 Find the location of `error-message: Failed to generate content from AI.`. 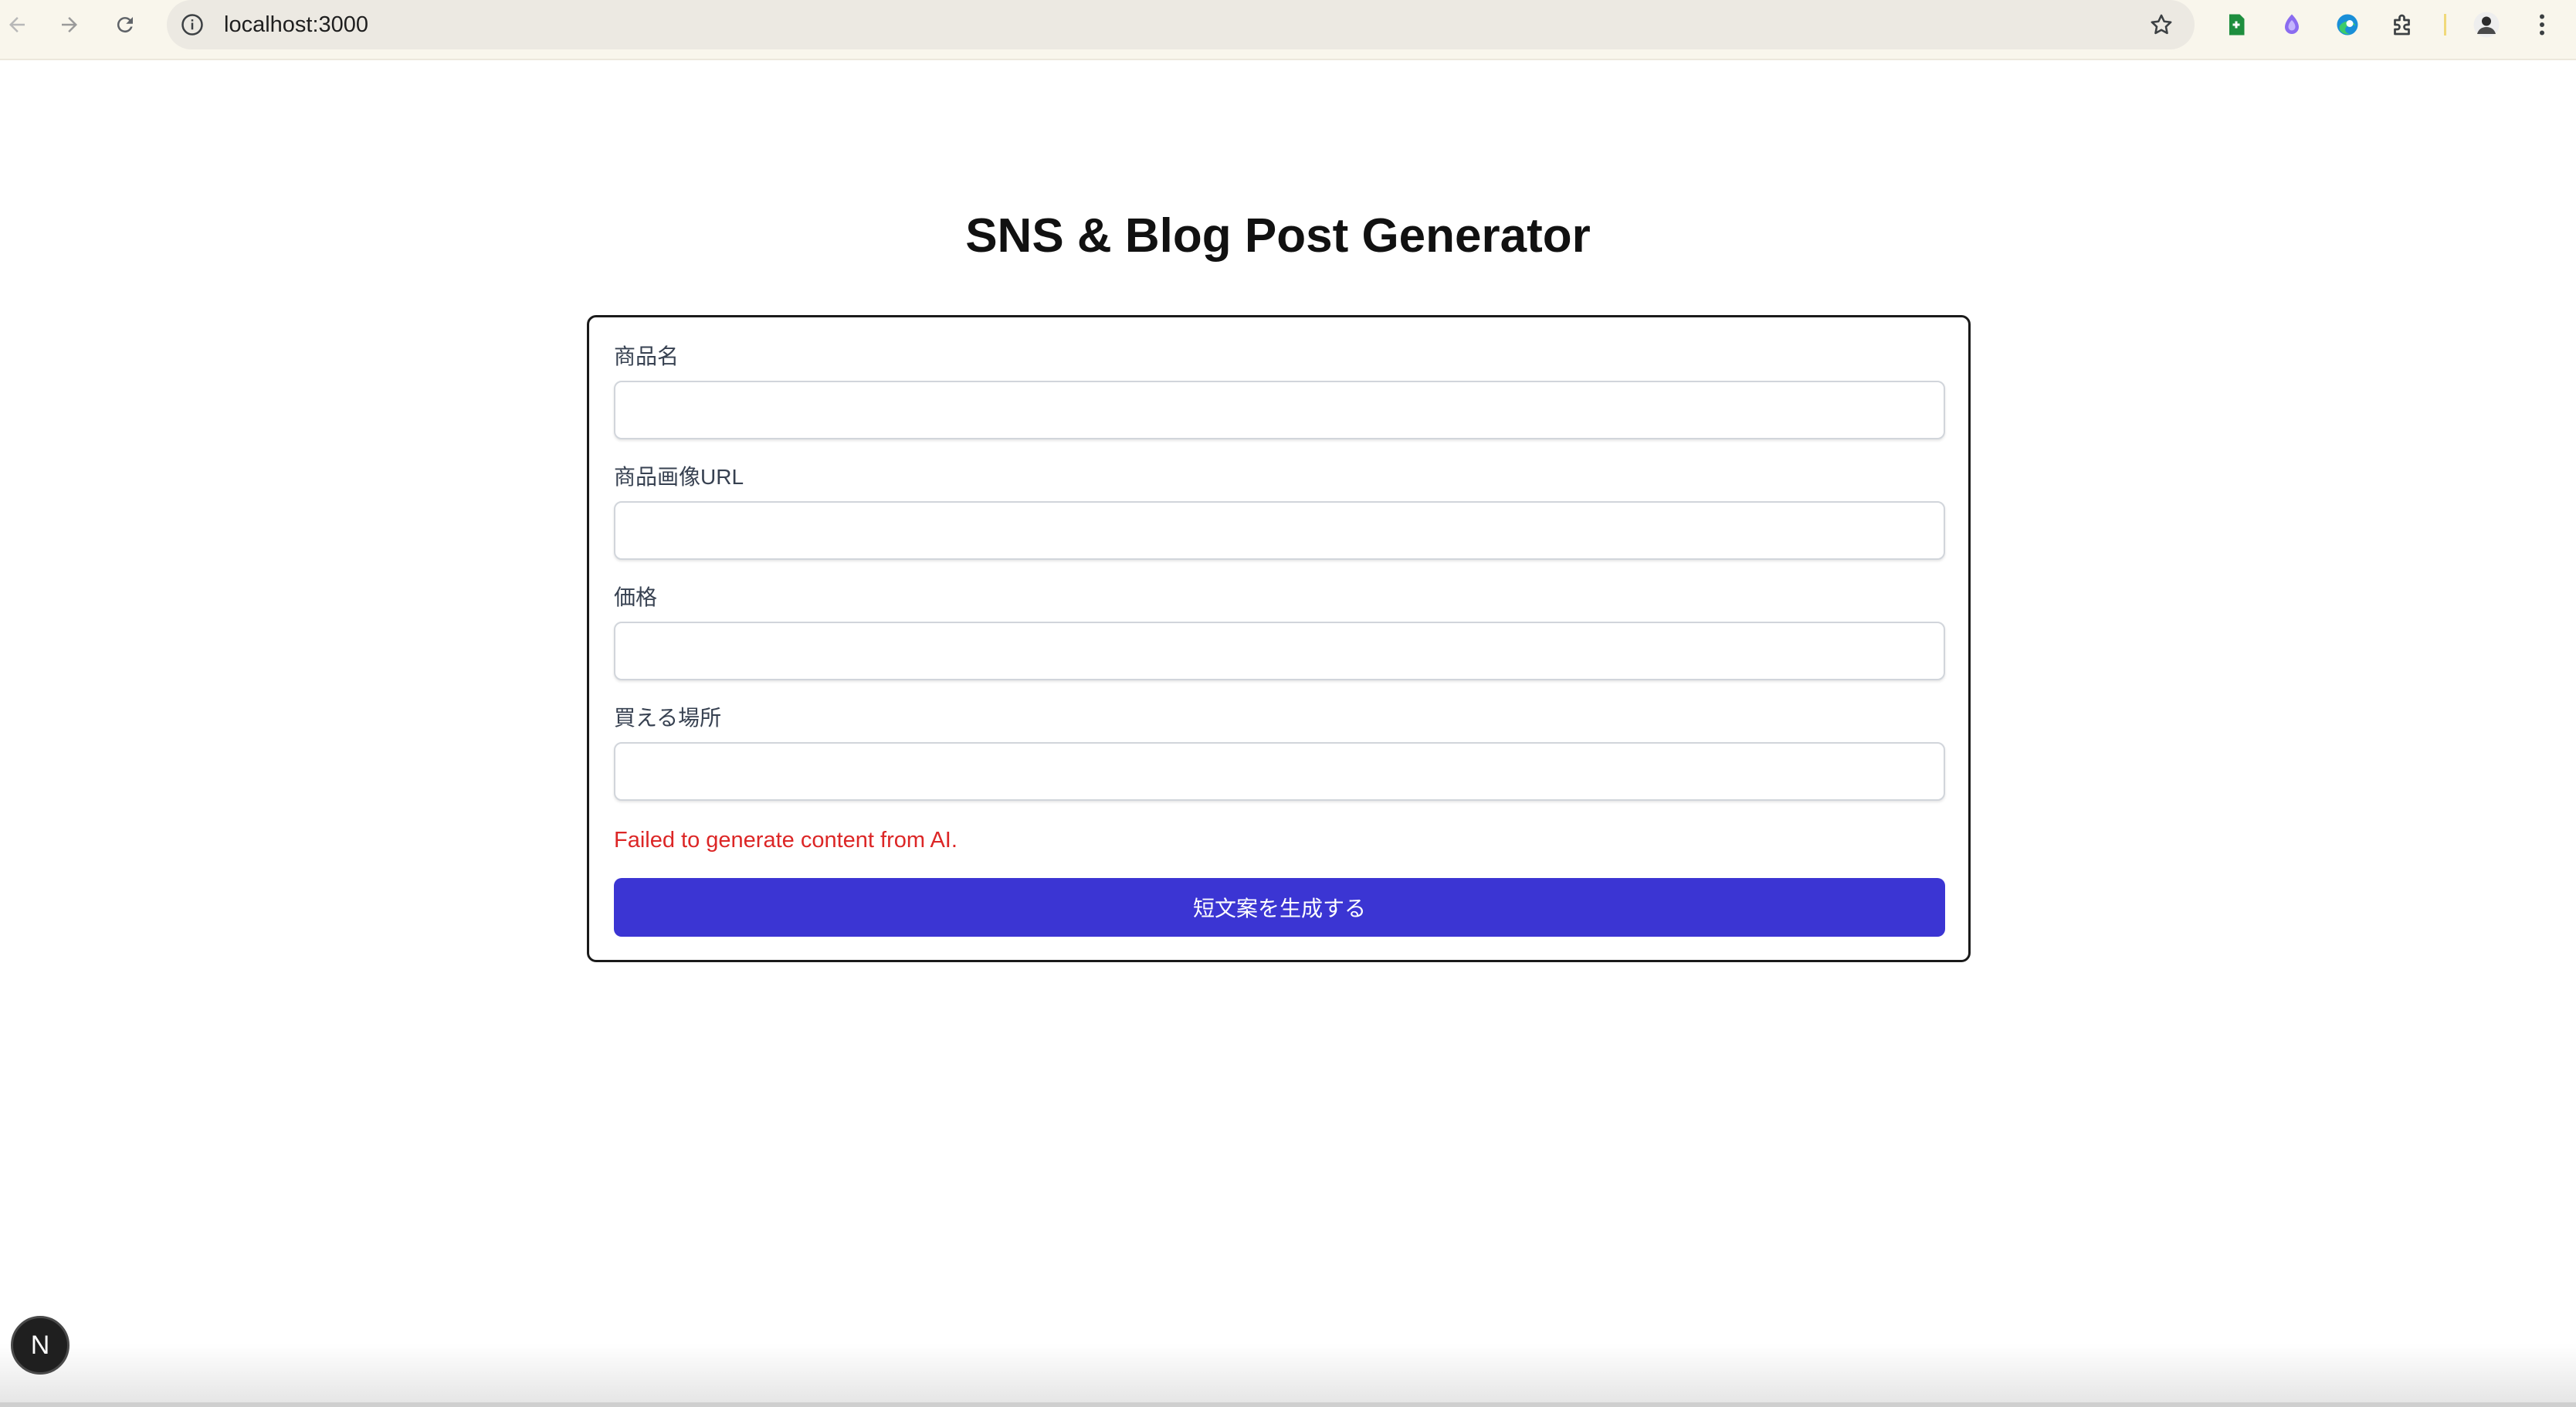

error-message: Failed to generate content from AI. is located at coordinates (786, 840).